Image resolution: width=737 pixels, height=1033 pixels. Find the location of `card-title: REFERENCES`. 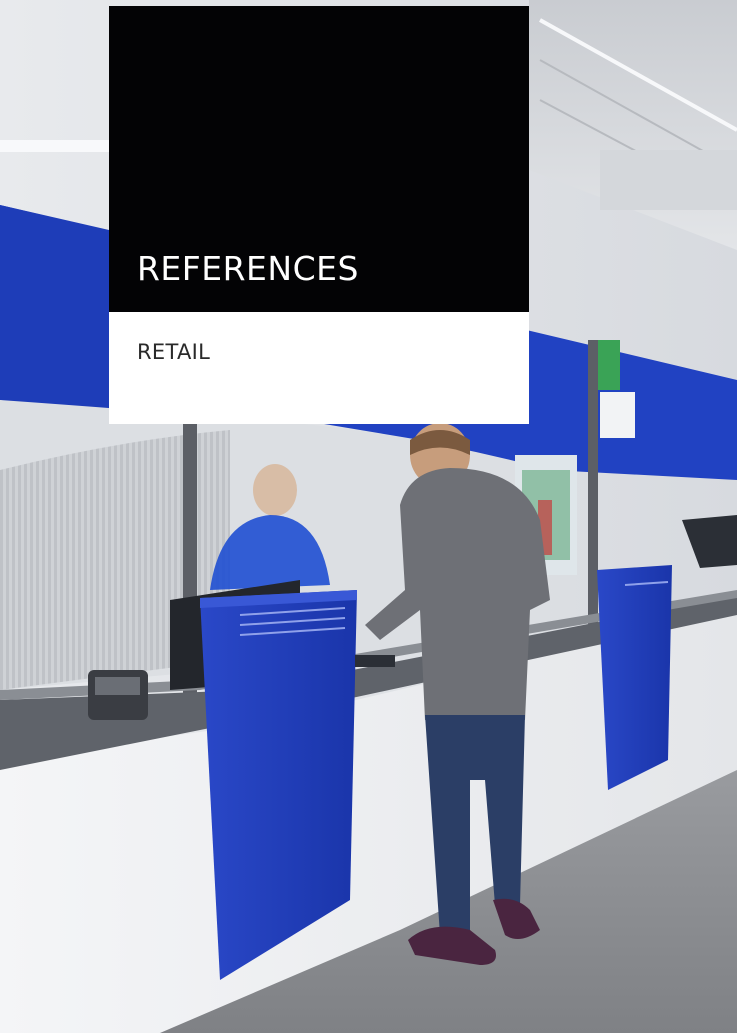

card-title: REFERENCES is located at coordinates (248, 268).